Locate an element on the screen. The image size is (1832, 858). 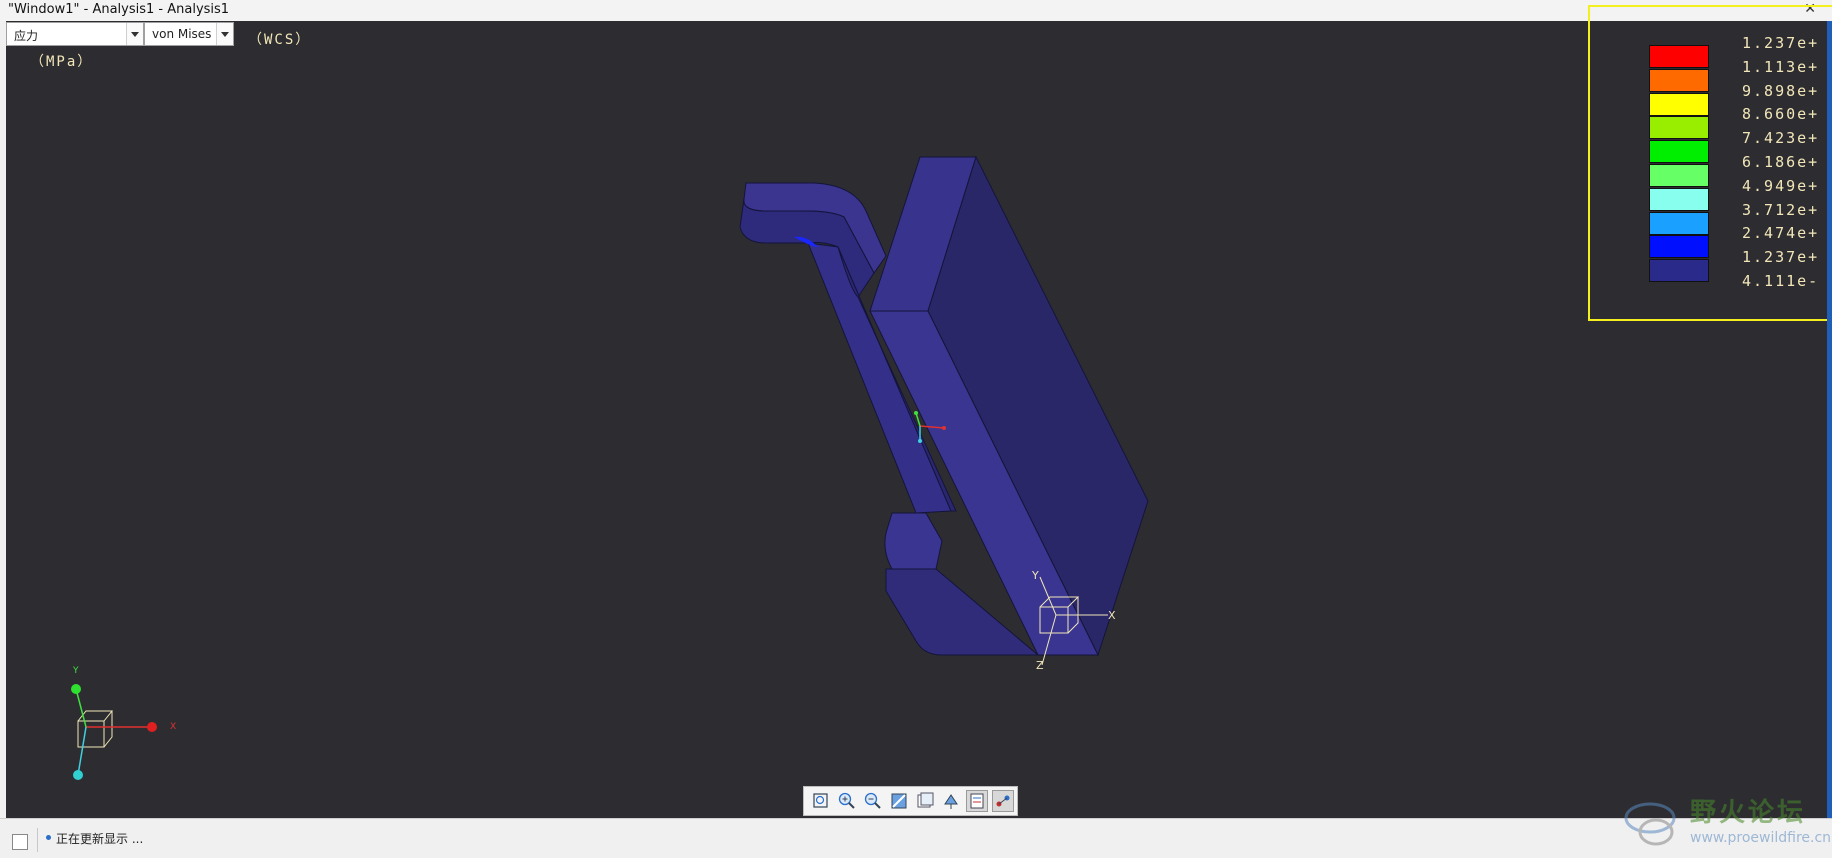
display-style-icon is located at coordinates (977, 801).